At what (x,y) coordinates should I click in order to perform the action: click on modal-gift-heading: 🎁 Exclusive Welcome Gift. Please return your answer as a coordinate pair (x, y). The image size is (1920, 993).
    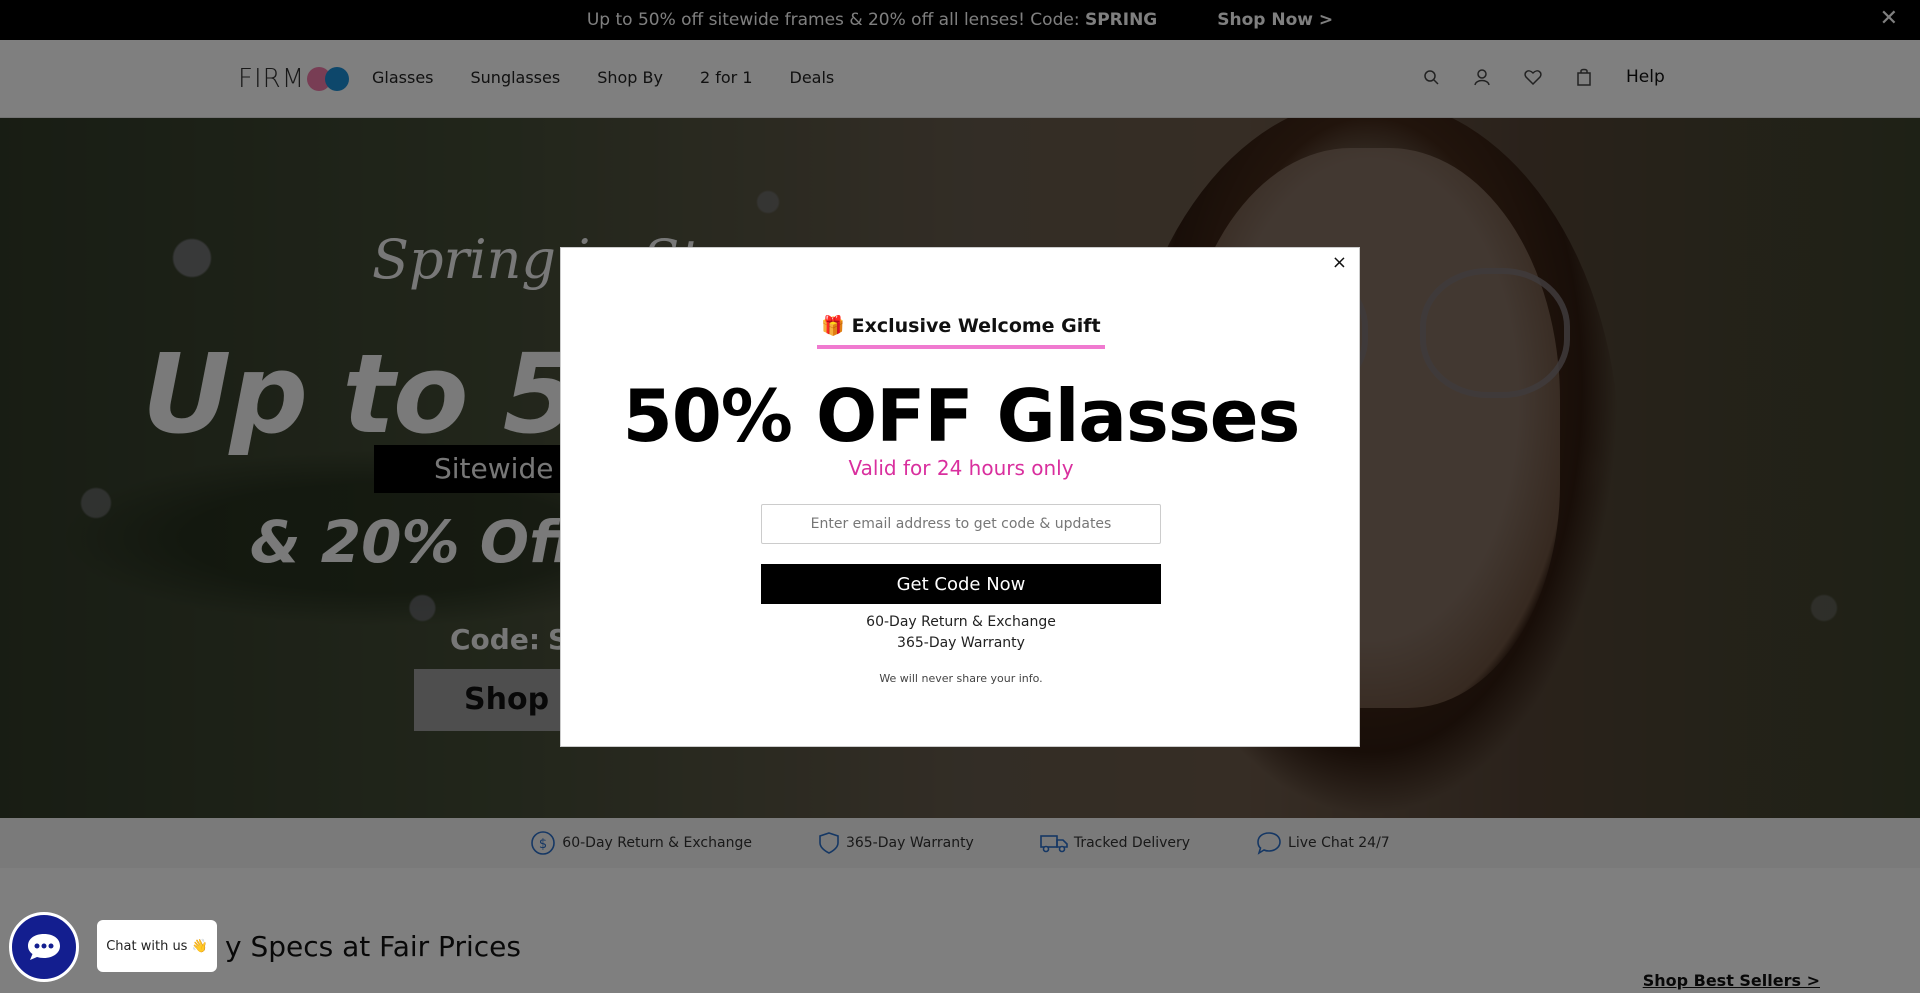
    Looking at the image, I should click on (961, 326).